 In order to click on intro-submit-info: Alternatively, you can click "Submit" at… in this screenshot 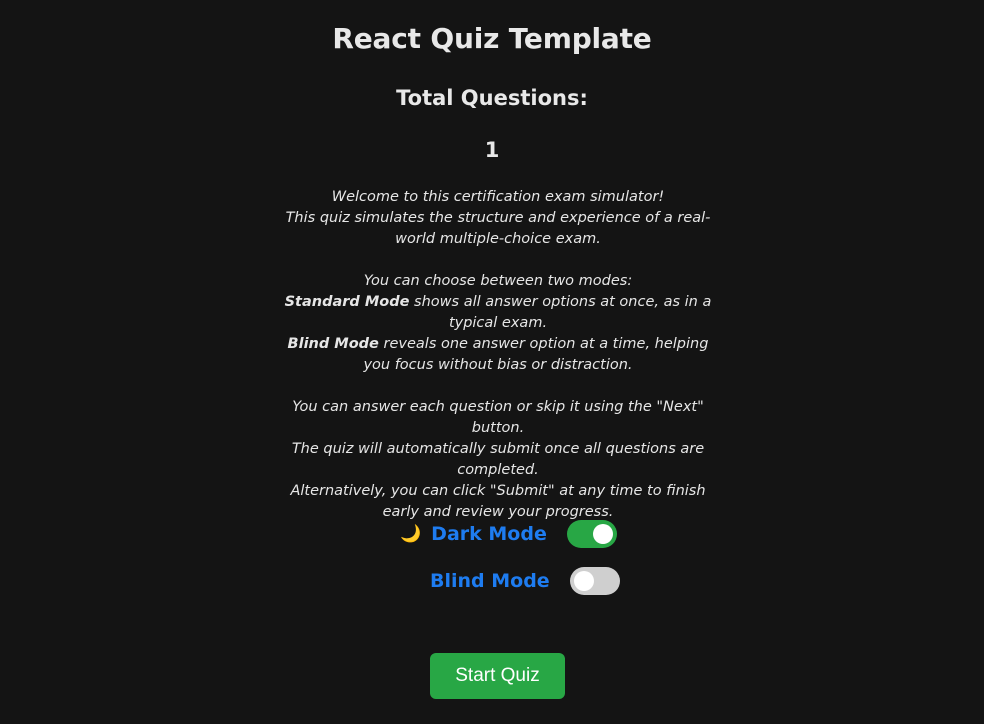, I will do `click(498, 501)`.